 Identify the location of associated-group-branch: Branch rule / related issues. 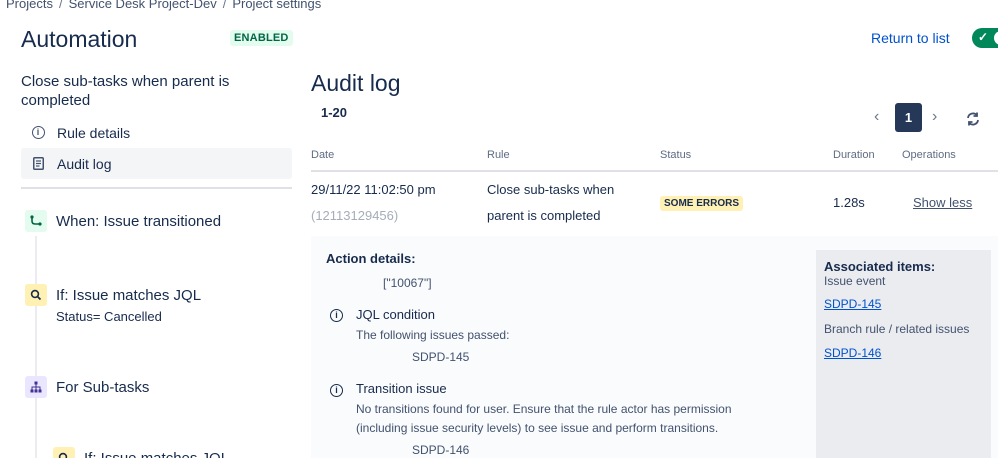
(897, 329).